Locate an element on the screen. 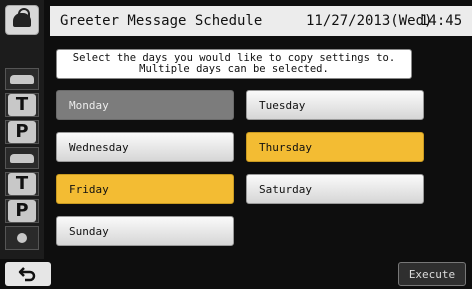 The width and height of the screenshot is (472, 289). lock-icon is located at coordinates (22, 17).